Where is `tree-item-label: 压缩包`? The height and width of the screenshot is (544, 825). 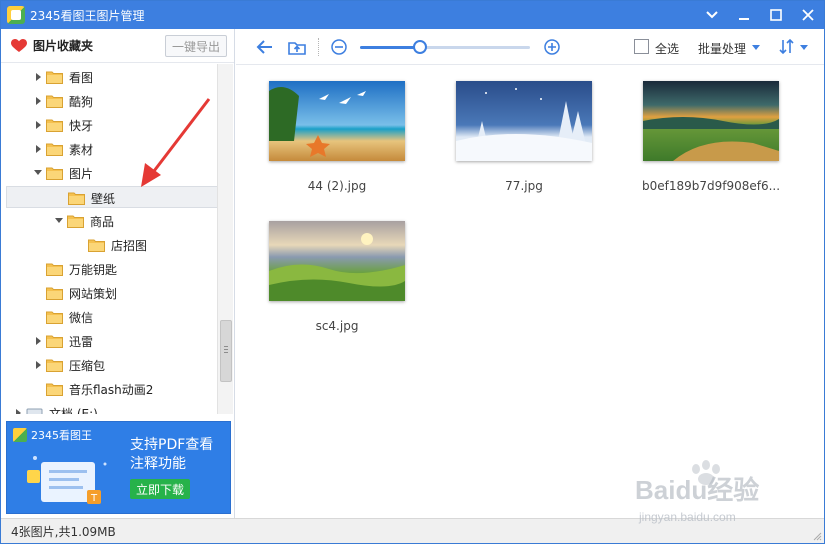 tree-item-label: 压缩包 is located at coordinates (87, 366).